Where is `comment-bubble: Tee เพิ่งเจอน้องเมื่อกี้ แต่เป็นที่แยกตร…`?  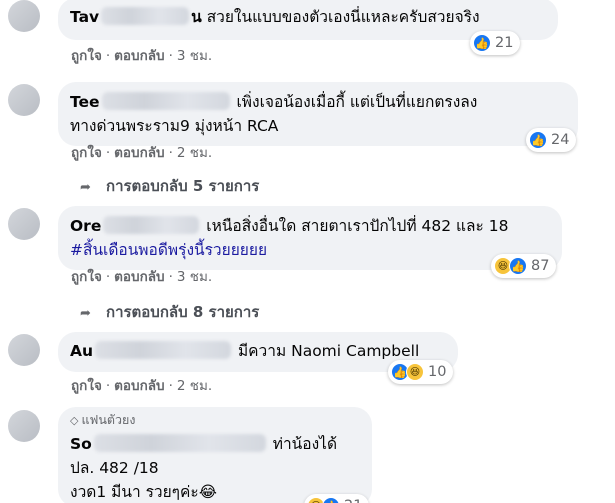
comment-bubble: Tee เพิ่งเจอน้องเมื่อกี้ แต่เป็นที่แยกตร… is located at coordinates (318, 114).